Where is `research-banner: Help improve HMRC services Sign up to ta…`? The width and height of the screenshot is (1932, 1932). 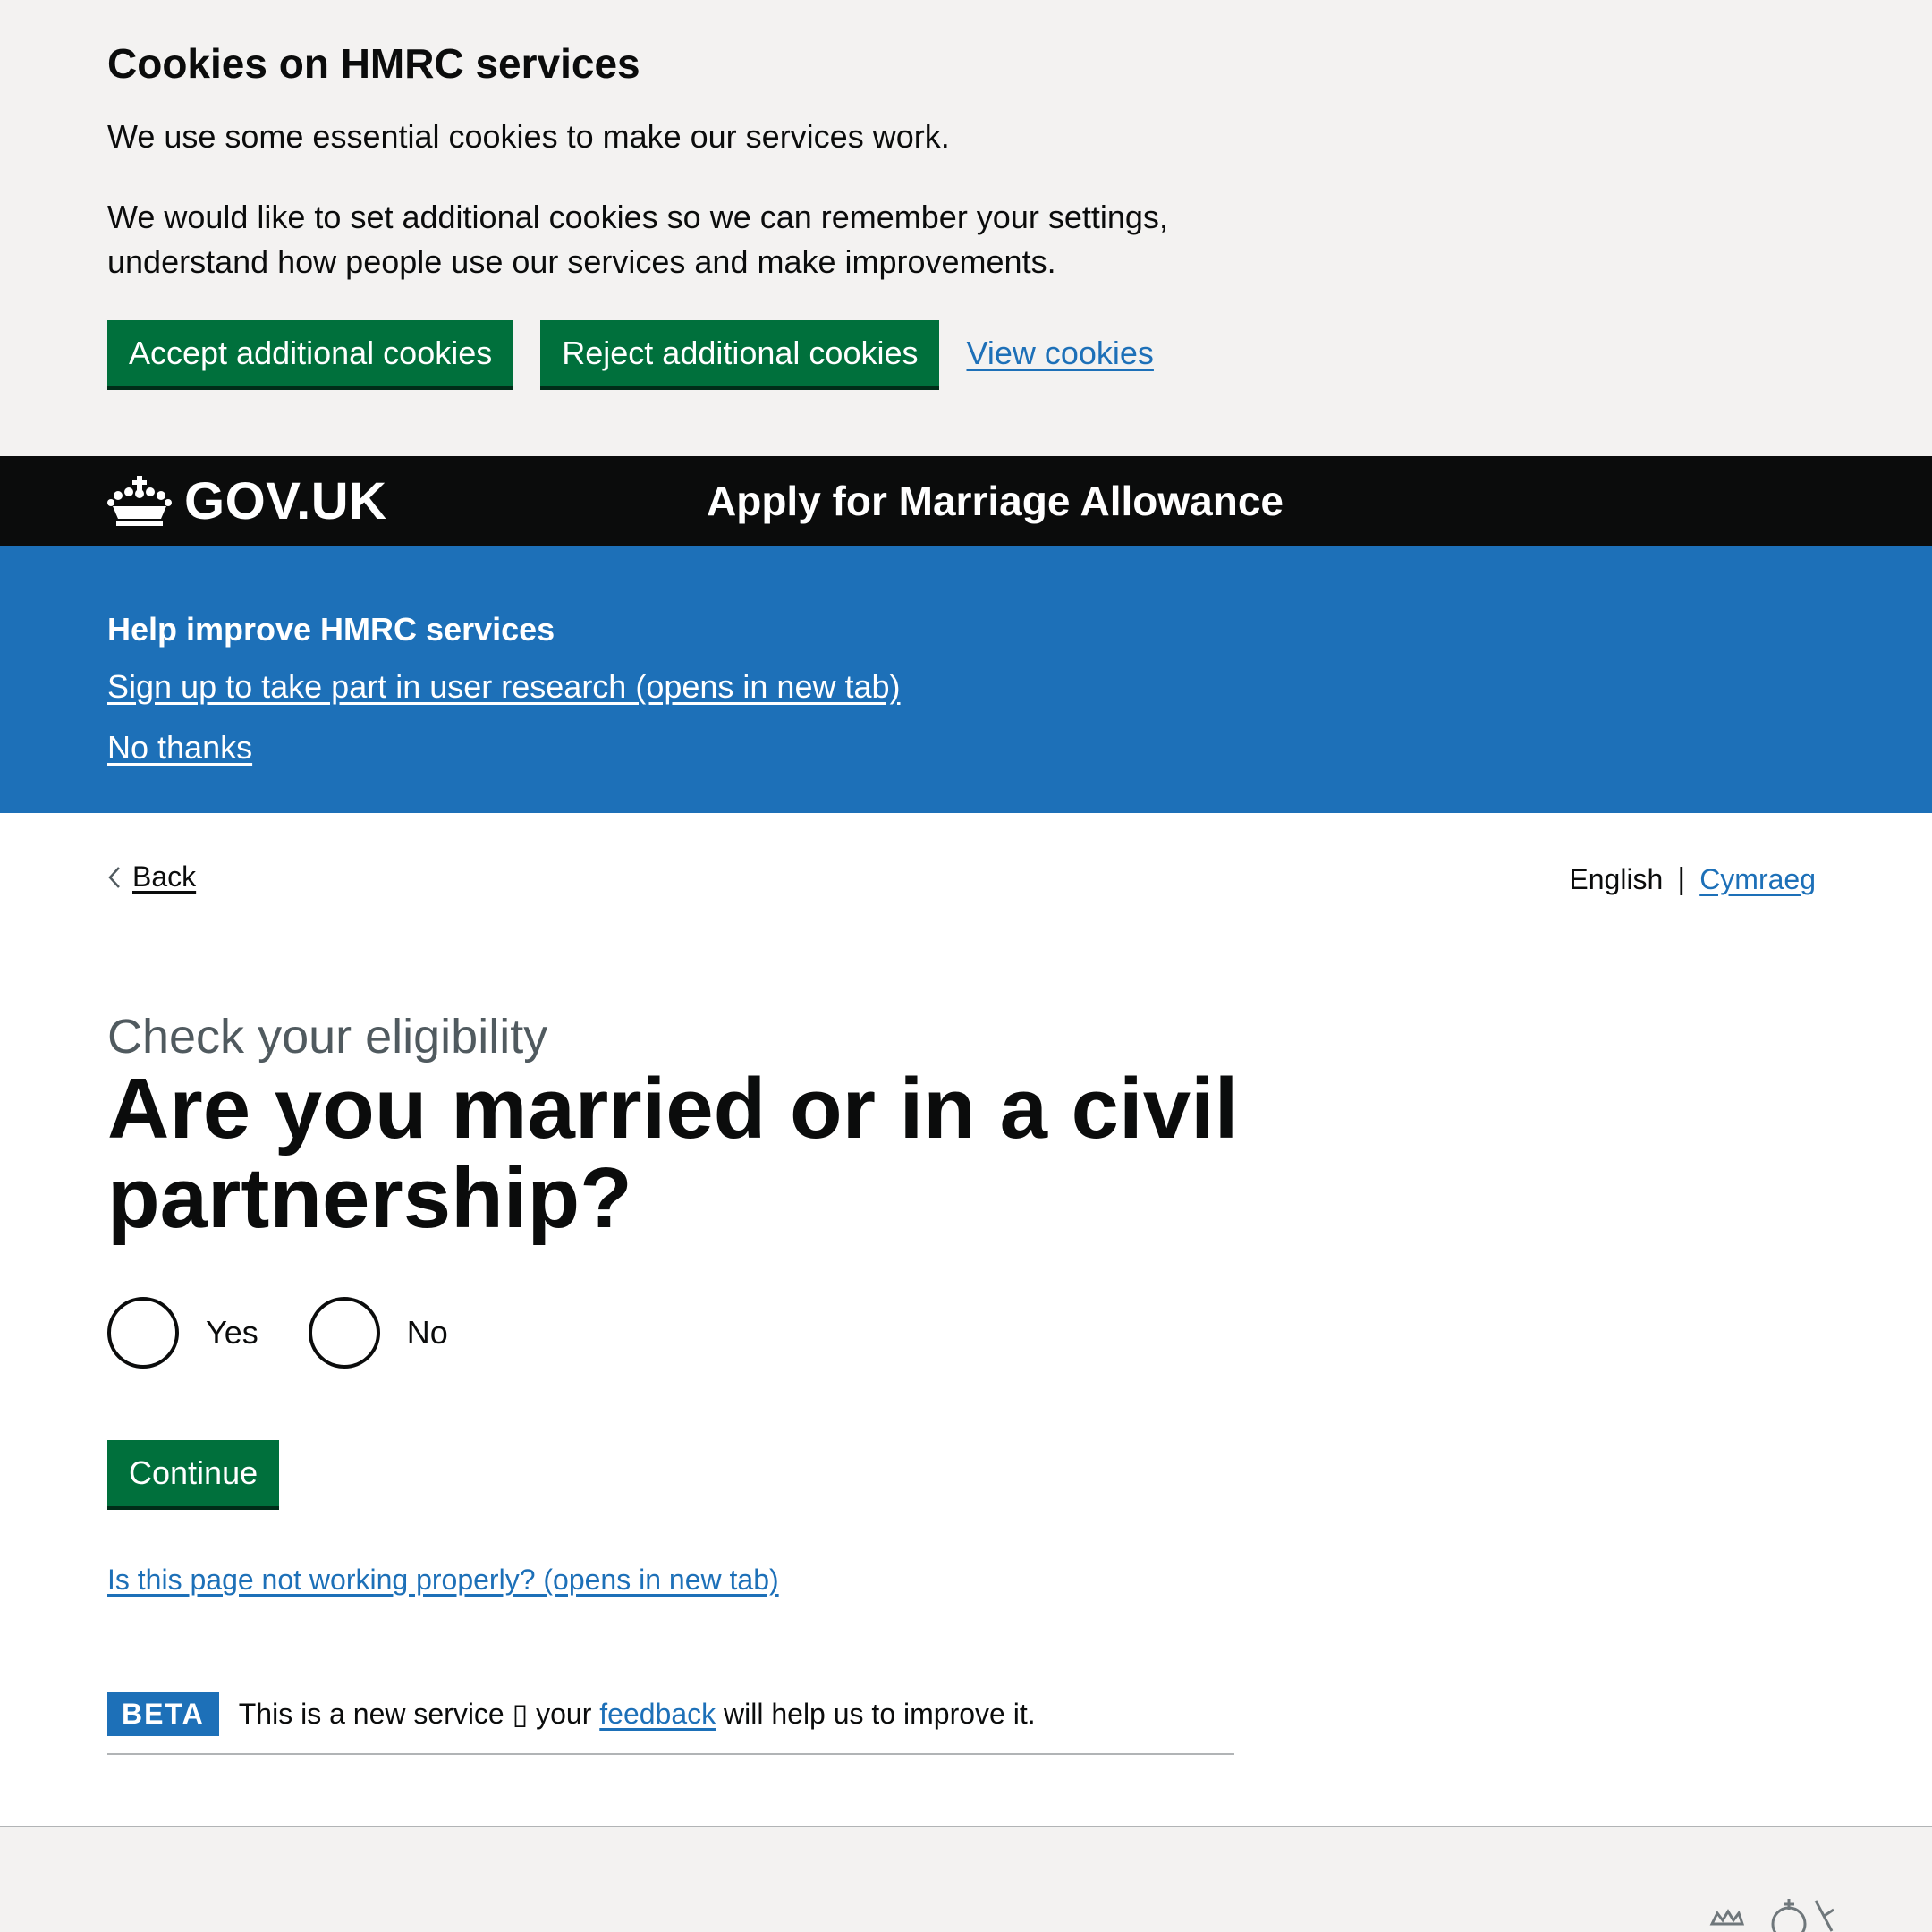 research-banner: Help improve HMRC services Sign up to ta… is located at coordinates (966, 679).